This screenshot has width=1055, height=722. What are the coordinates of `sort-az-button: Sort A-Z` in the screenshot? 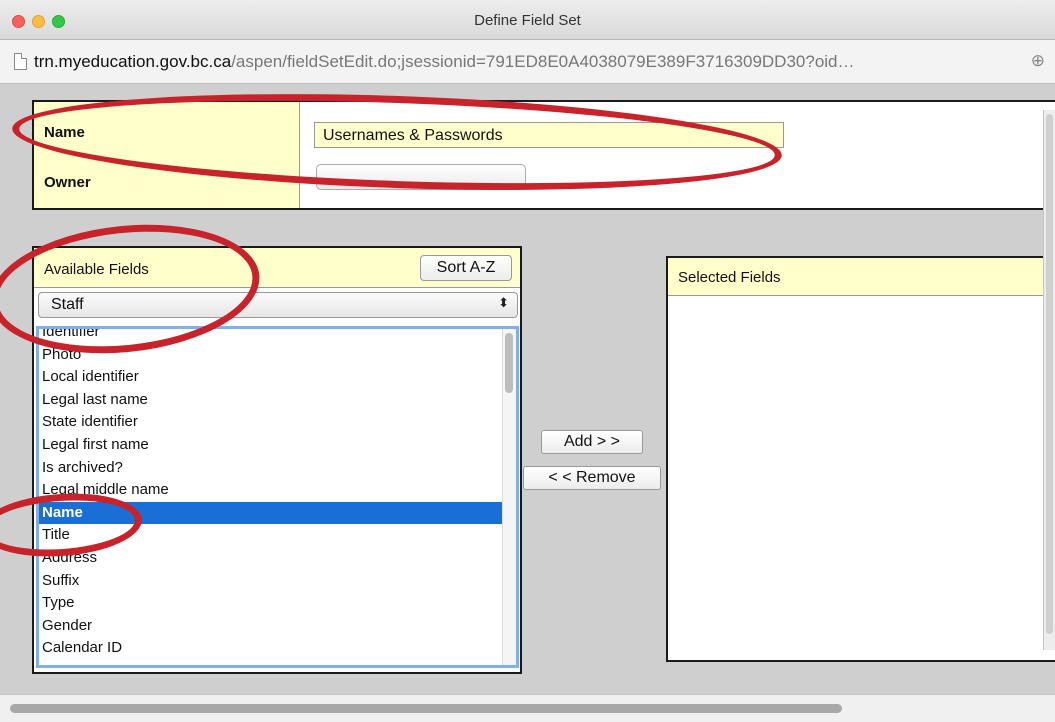 It's located at (466, 268).